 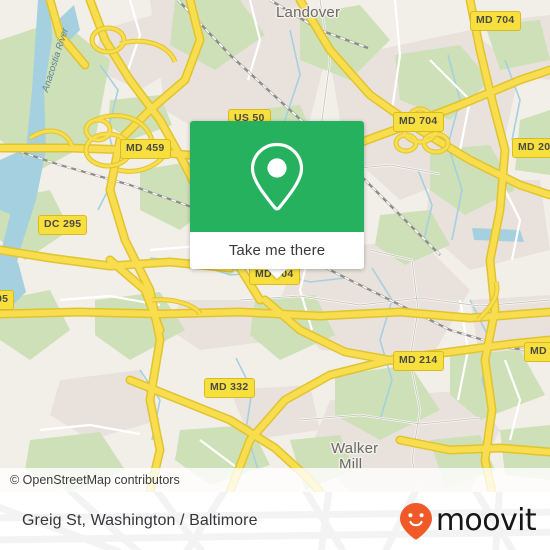 I want to click on footer-bar: Greig St, Washington / Baltimore moovit, so click(x=275, y=521).